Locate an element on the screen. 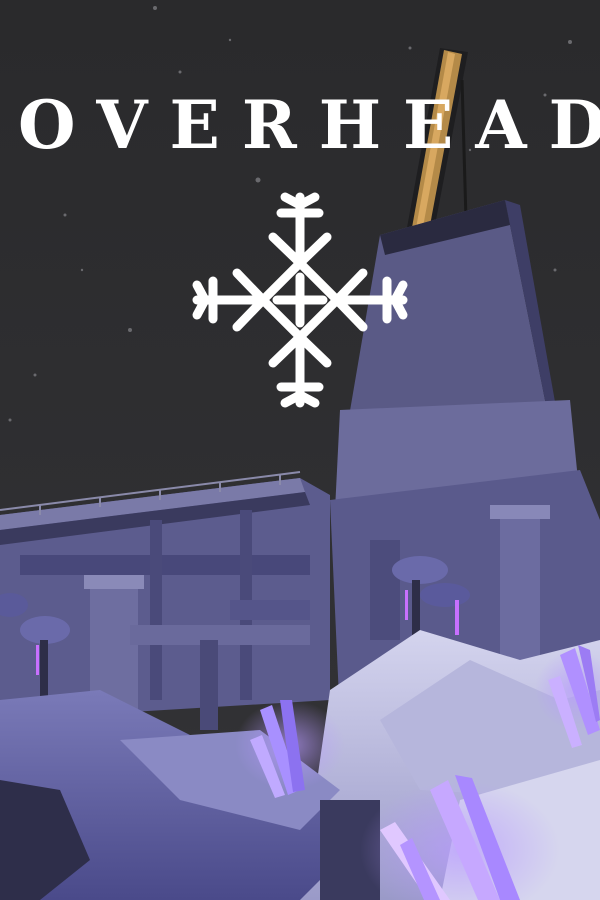  game-title: OVERHEAD is located at coordinates (309, 125).